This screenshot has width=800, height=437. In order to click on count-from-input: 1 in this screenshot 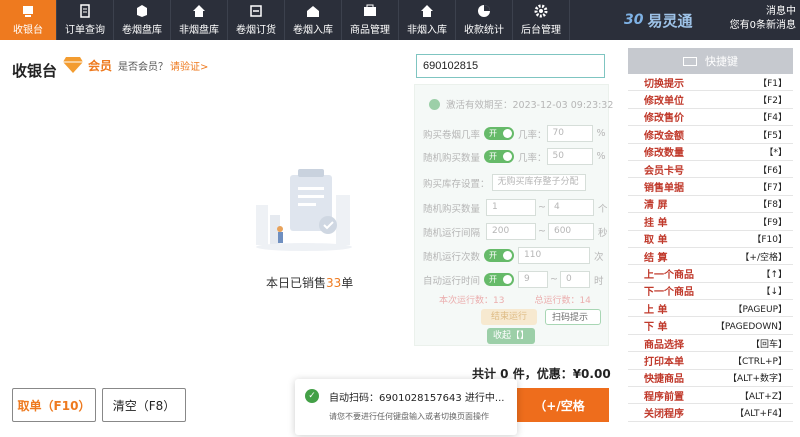, I will do `click(511, 207)`.